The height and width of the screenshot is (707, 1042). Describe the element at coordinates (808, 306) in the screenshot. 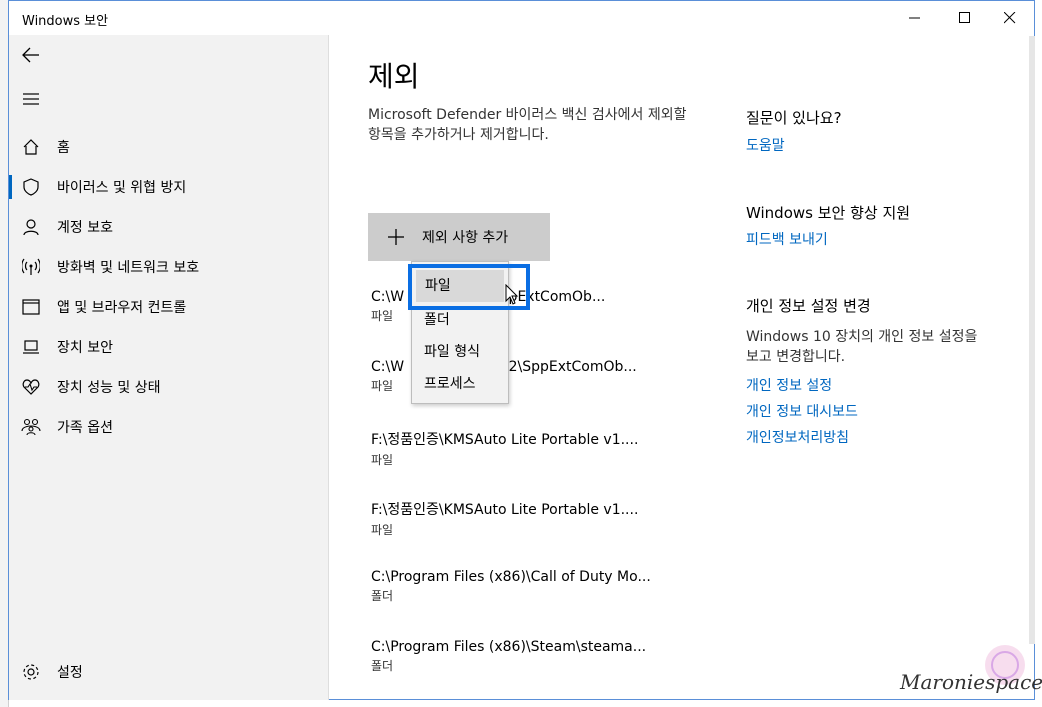

I see `privacy-heading: 개인 정보 설정 변경` at that location.